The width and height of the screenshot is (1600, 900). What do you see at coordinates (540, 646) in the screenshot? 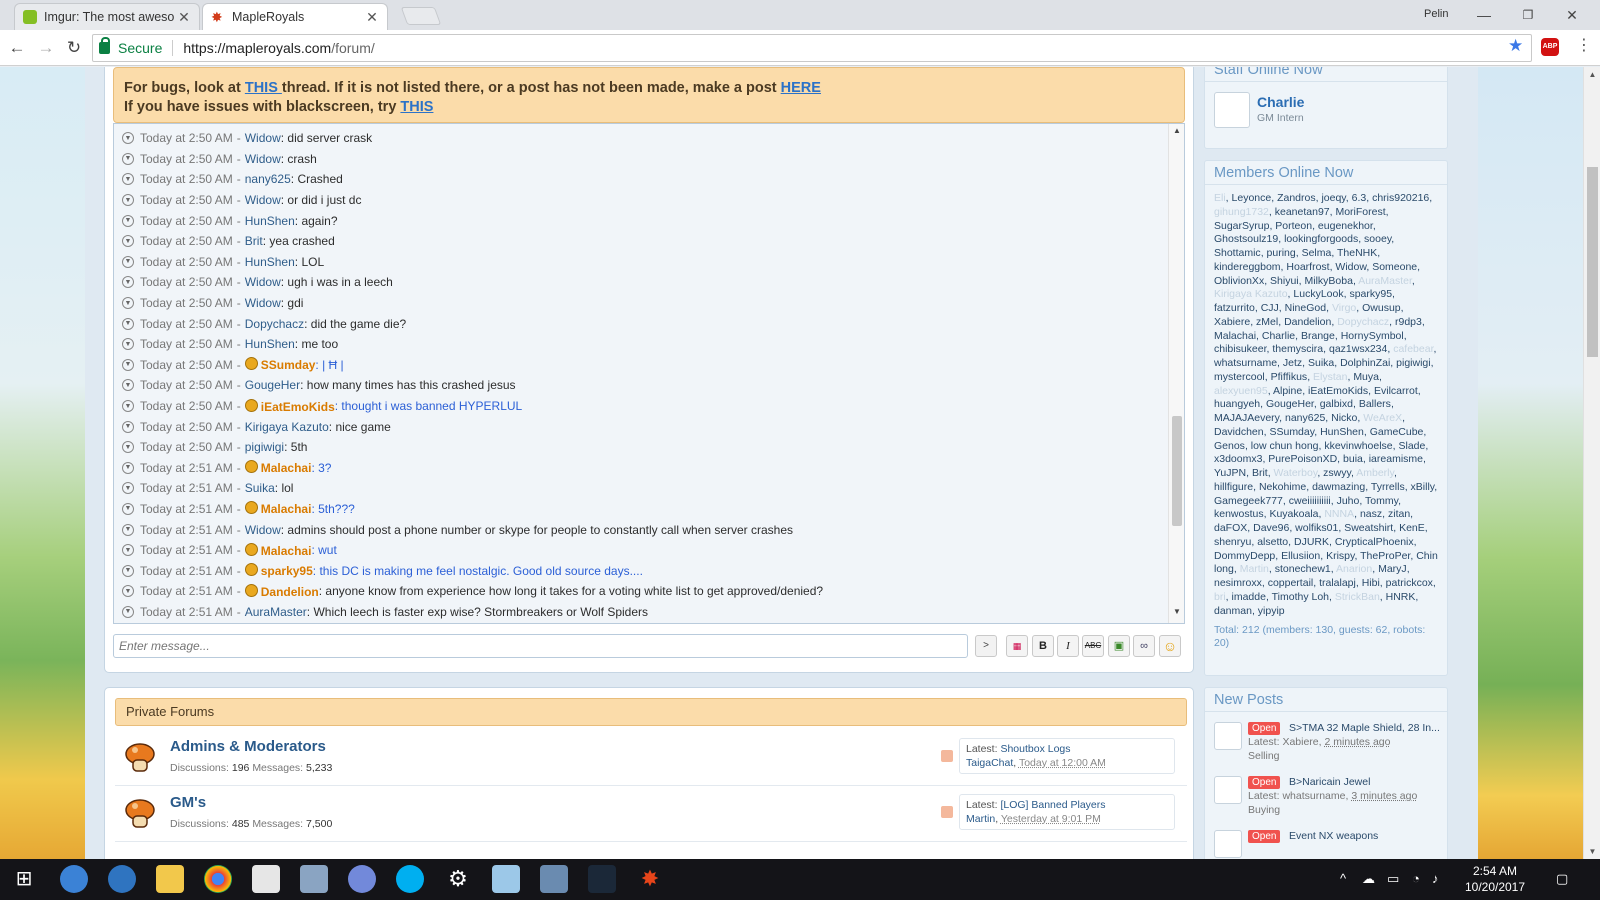
I see `message-input` at bounding box center [540, 646].